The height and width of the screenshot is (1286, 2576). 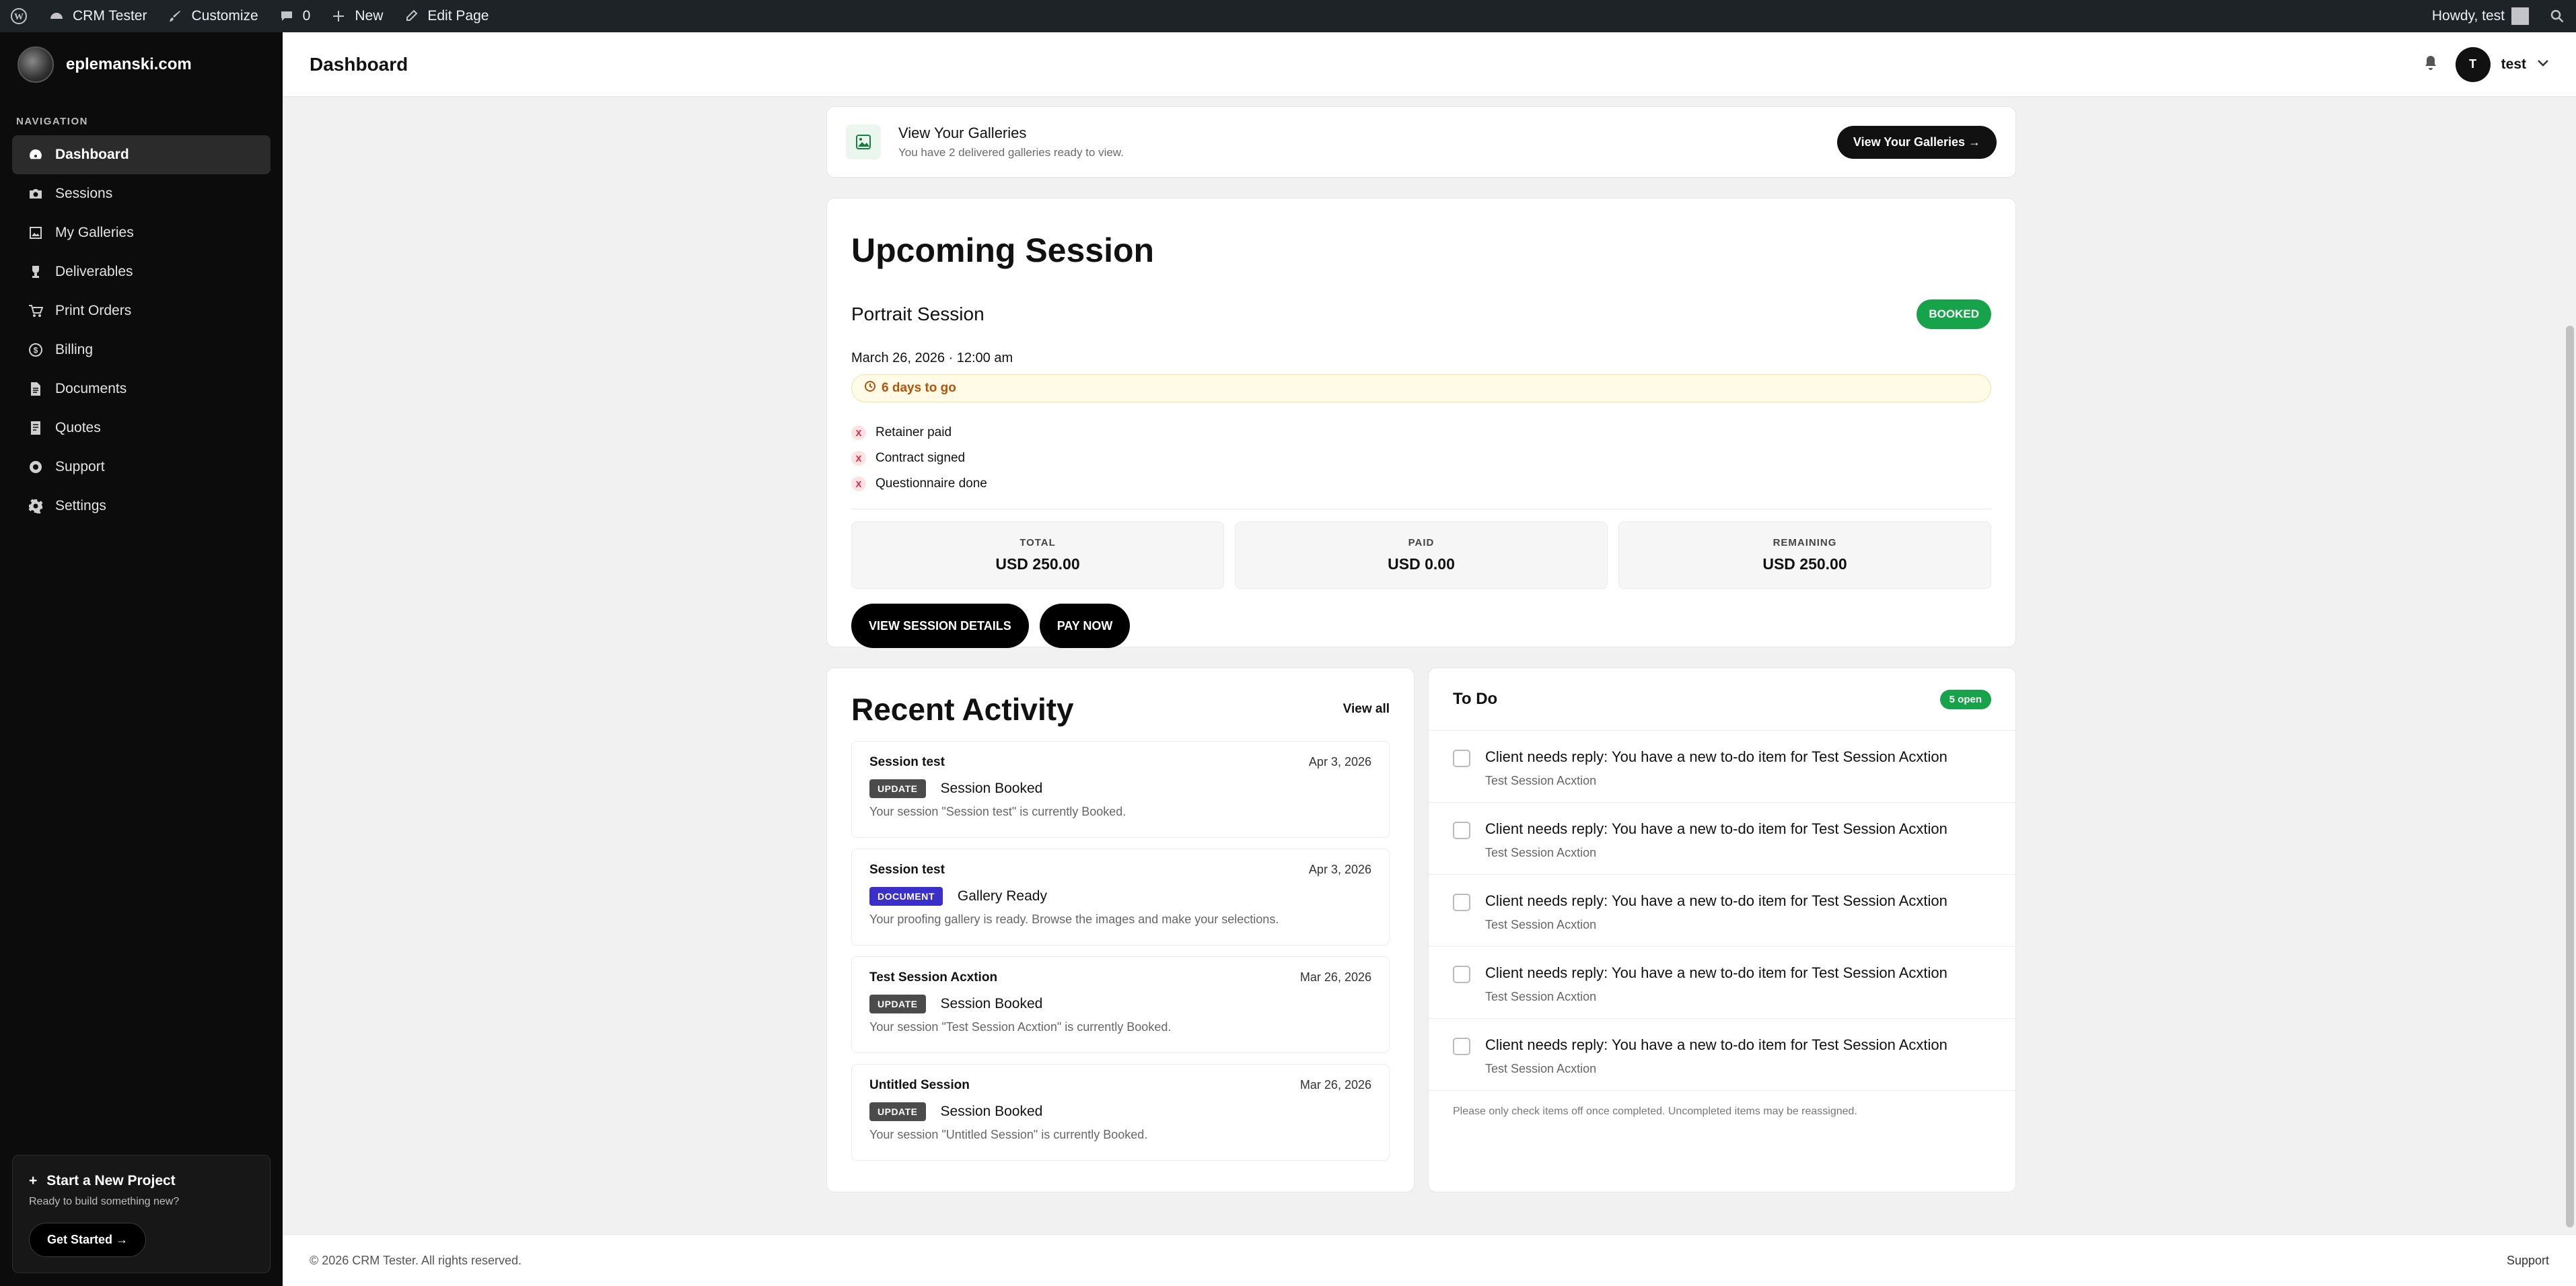 What do you see at coordinates (141, 428) in the screenshot?
I see `sidebar-item-quotes: Quotes` at bounding box center [141, 428].